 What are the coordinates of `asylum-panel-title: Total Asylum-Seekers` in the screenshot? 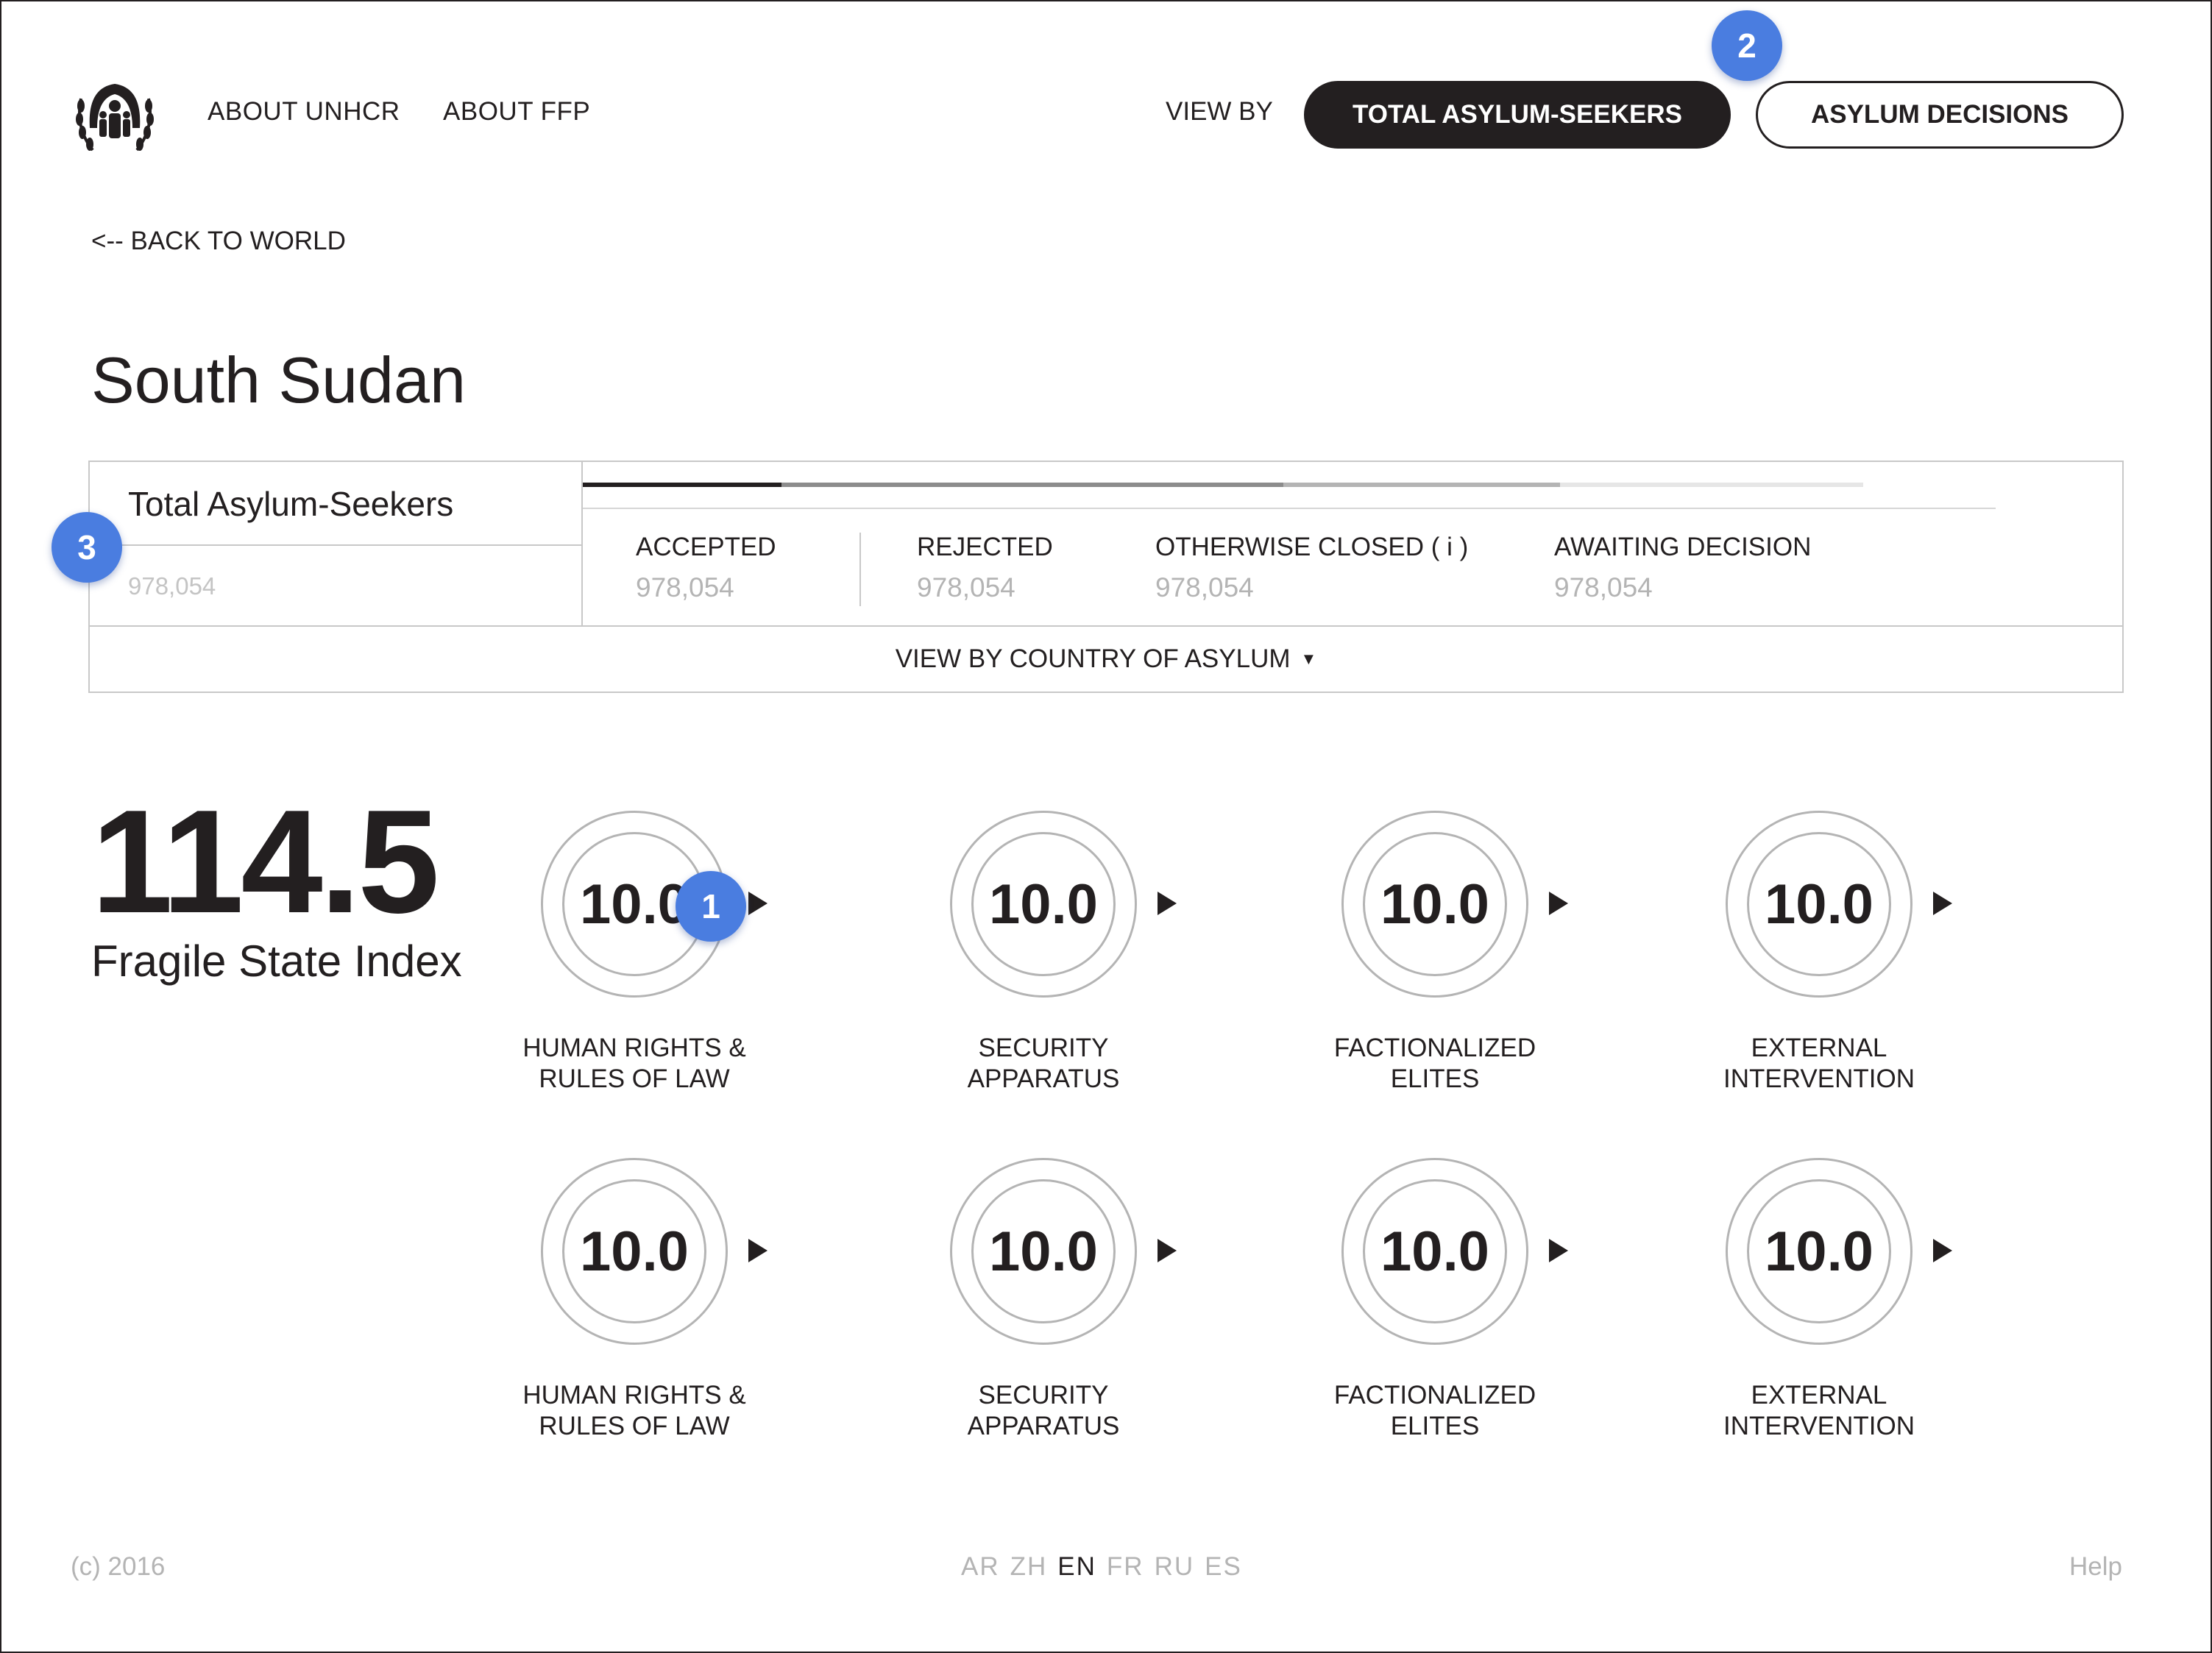 It's located at (291, 504).